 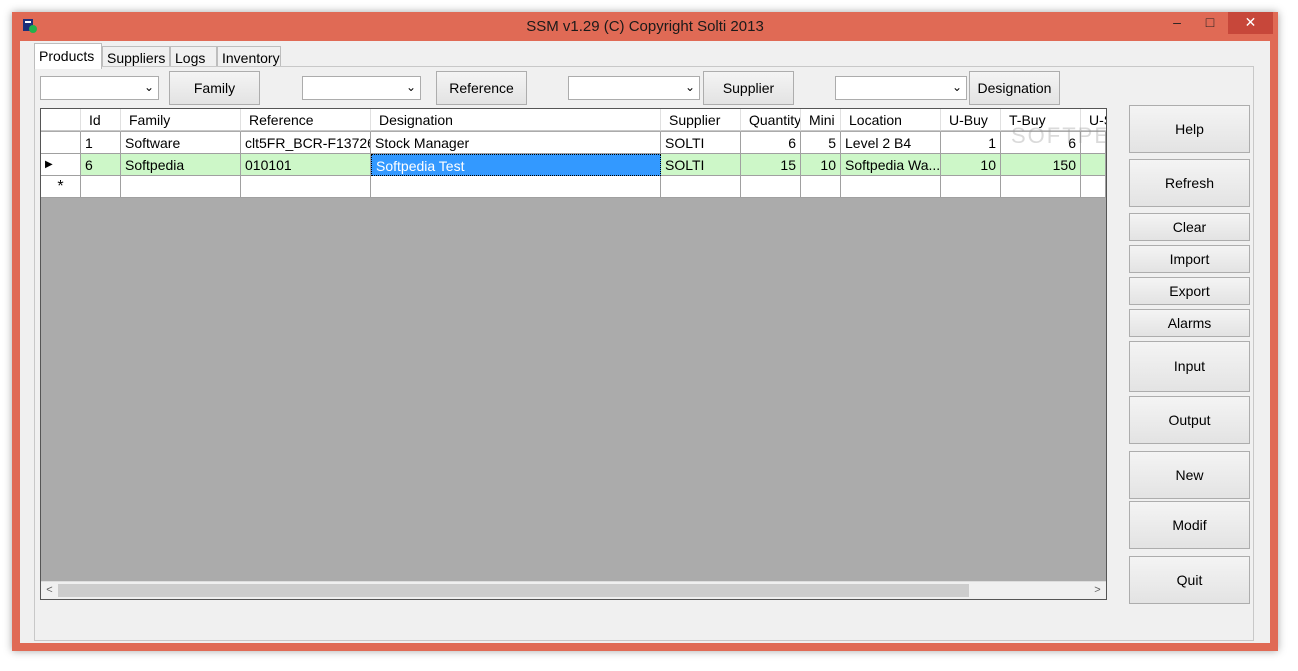 I want to click on tab-inventory: Inventory, so click(x=249, y=57).